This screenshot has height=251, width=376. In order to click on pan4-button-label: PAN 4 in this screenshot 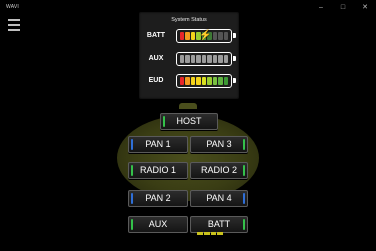, I will do `click(219, 198)`.